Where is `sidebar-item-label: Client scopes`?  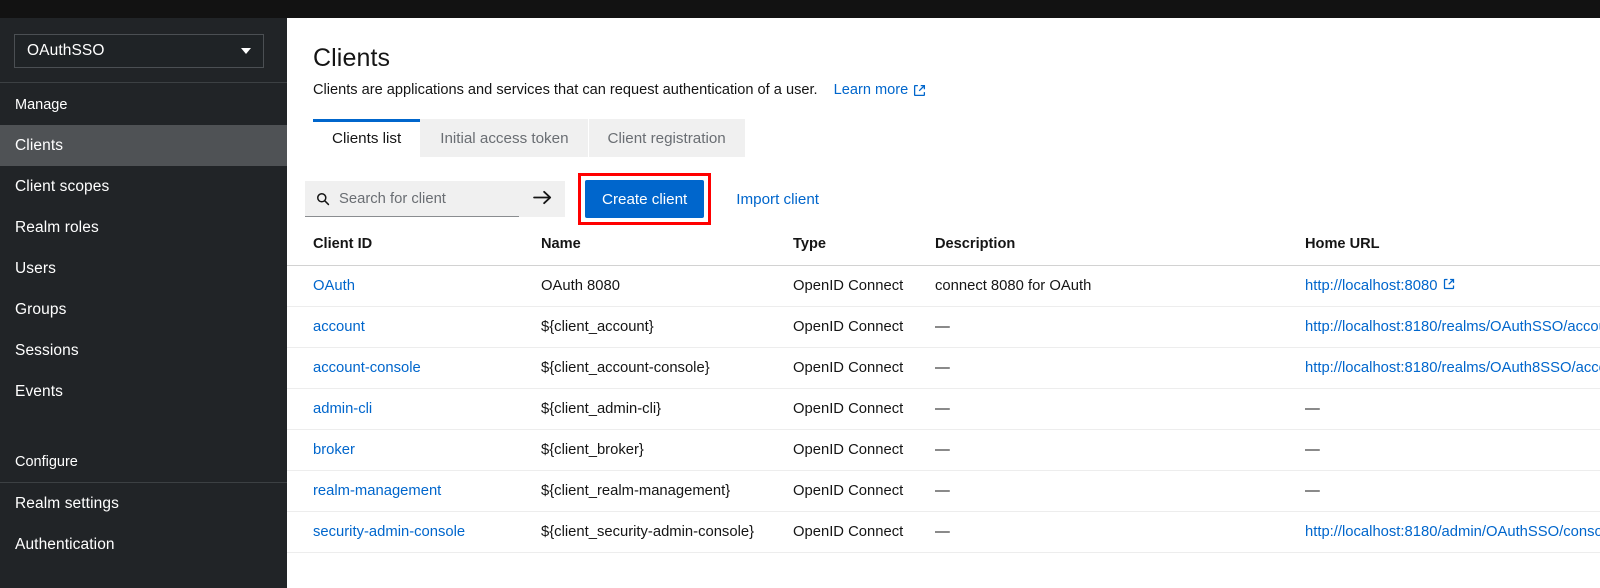 sidebar-item-label: Client scopes is located at coordinates (62, 186).